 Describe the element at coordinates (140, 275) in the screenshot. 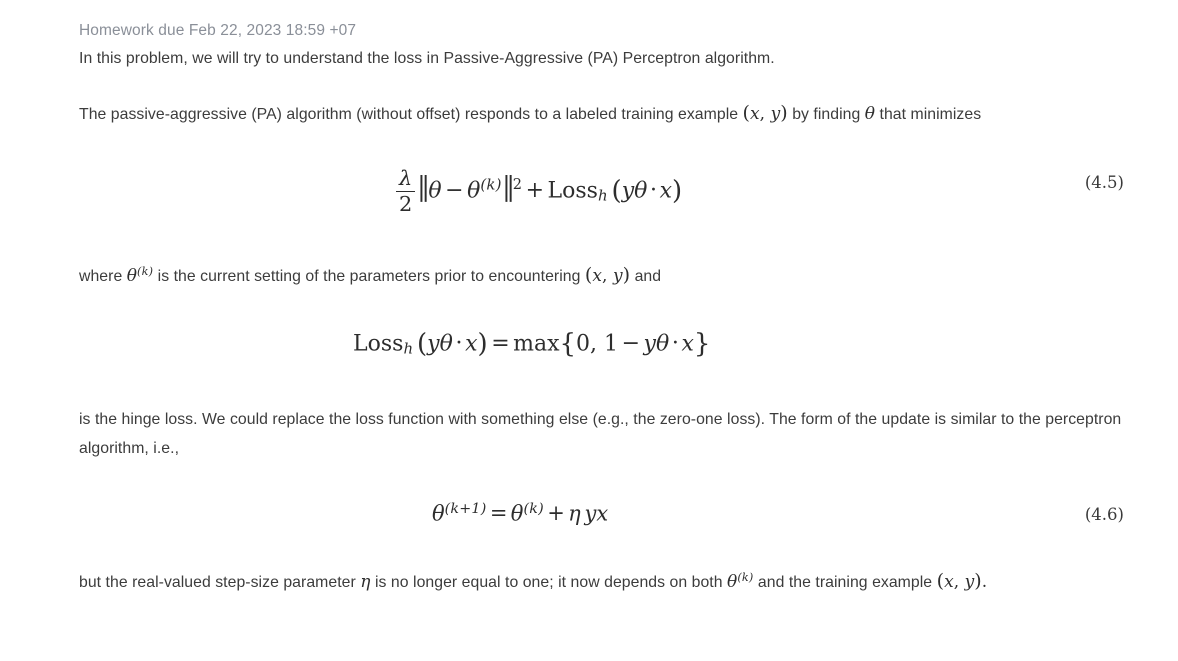

I see `inline-math-theta-k-1: θ(k)` at that location.